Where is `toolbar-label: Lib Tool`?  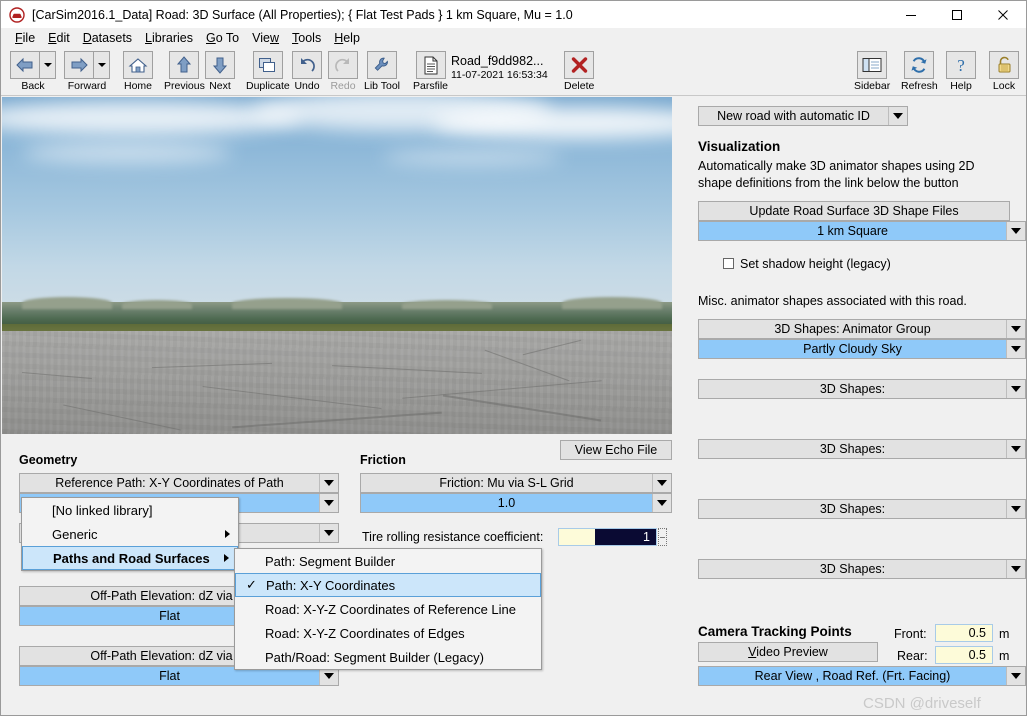
toolbar-label: Lib Tool is located at coordinates (382, 86).